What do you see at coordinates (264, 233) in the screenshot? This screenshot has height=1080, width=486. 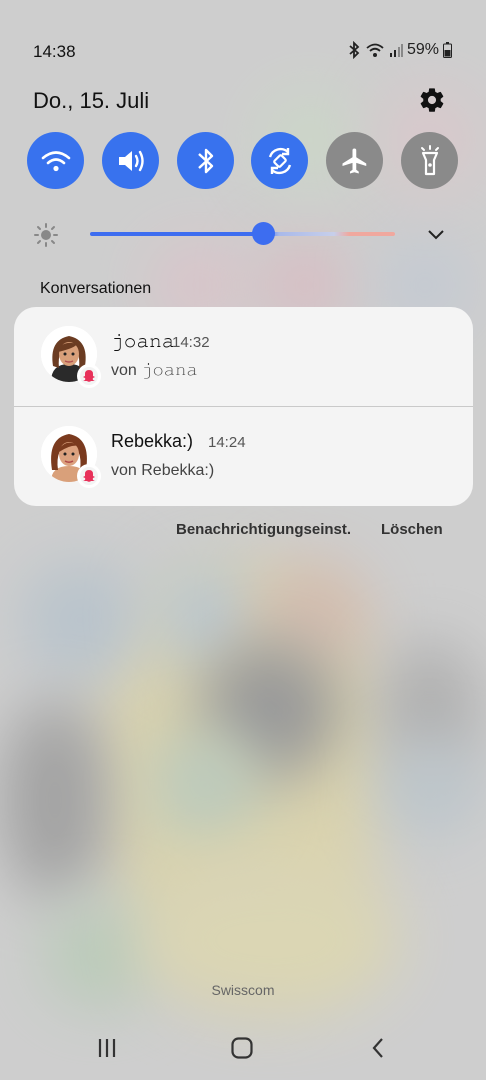 I see `brightness-slider-thumb` at bounding box center [264, 233].